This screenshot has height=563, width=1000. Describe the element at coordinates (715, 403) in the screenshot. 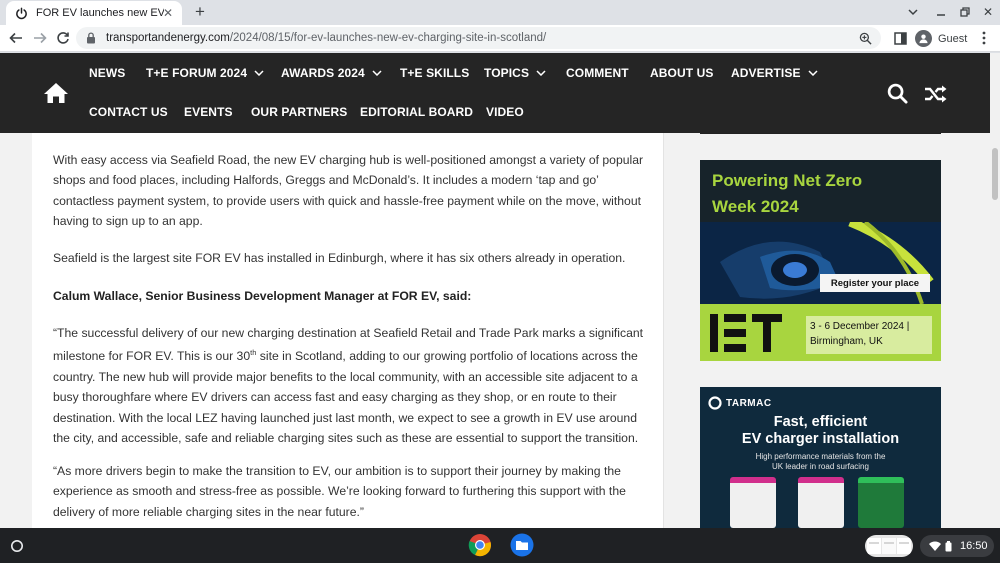

I see `tarmac-logo-icon` at that location.